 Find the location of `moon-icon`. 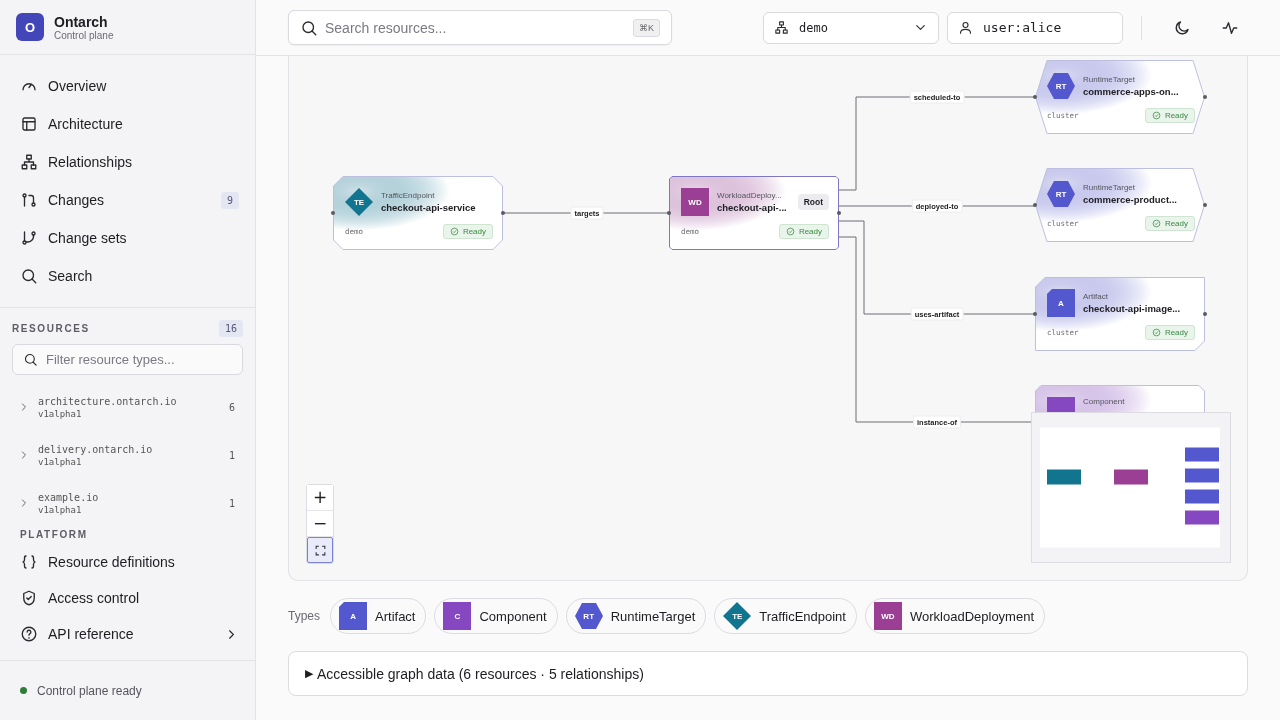

moon-icon is located at coordinates (1182, 27).